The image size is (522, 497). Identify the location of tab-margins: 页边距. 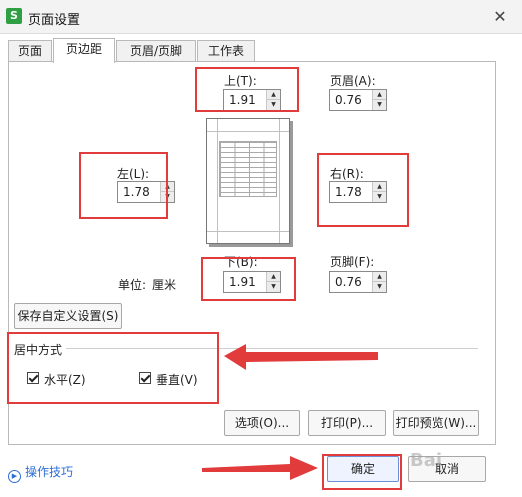
(84, 50).